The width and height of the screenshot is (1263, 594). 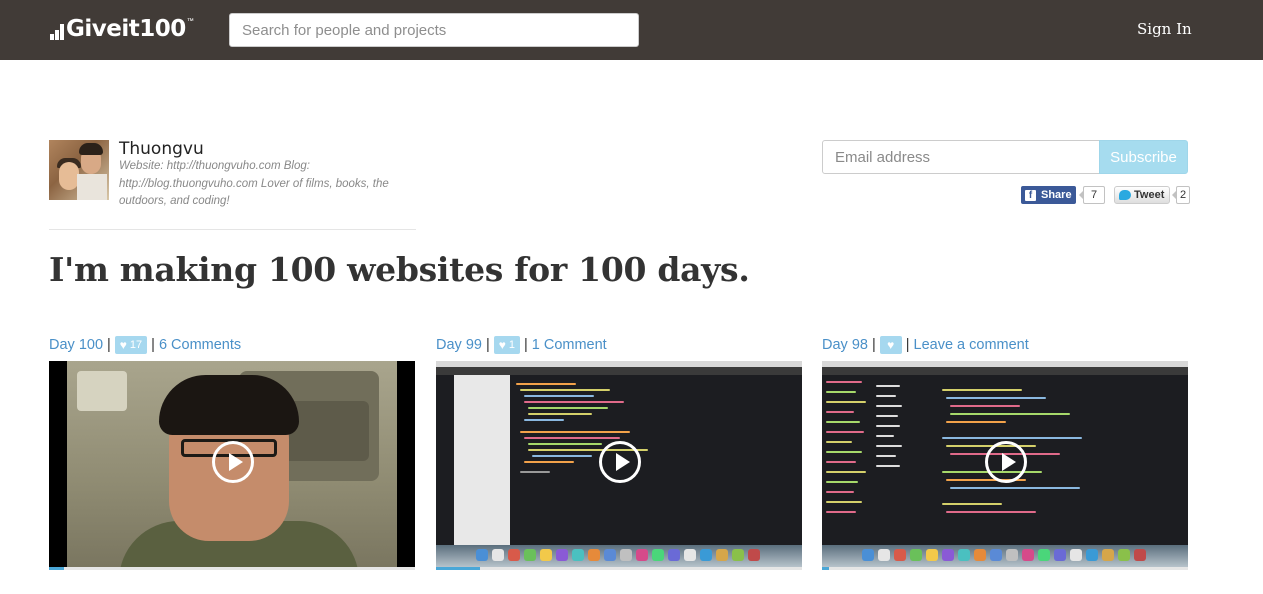 What do you see at coordinates (57, 32) in the screenshot?
I see `logo-bars-icon` at bounding box center [57, 32].